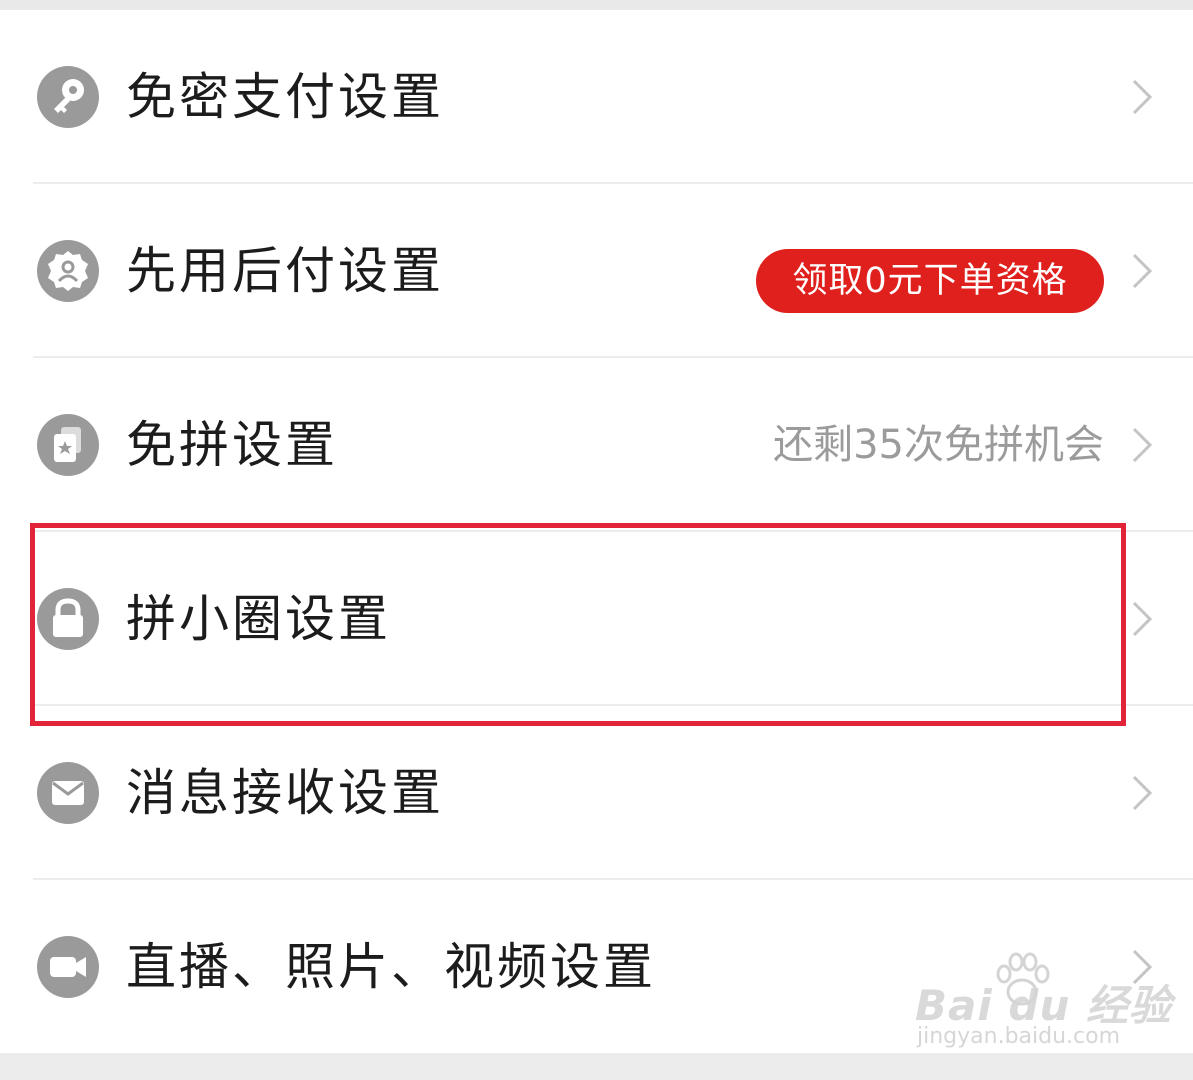  I want to click on top-divider-strip, so click(596, 5).